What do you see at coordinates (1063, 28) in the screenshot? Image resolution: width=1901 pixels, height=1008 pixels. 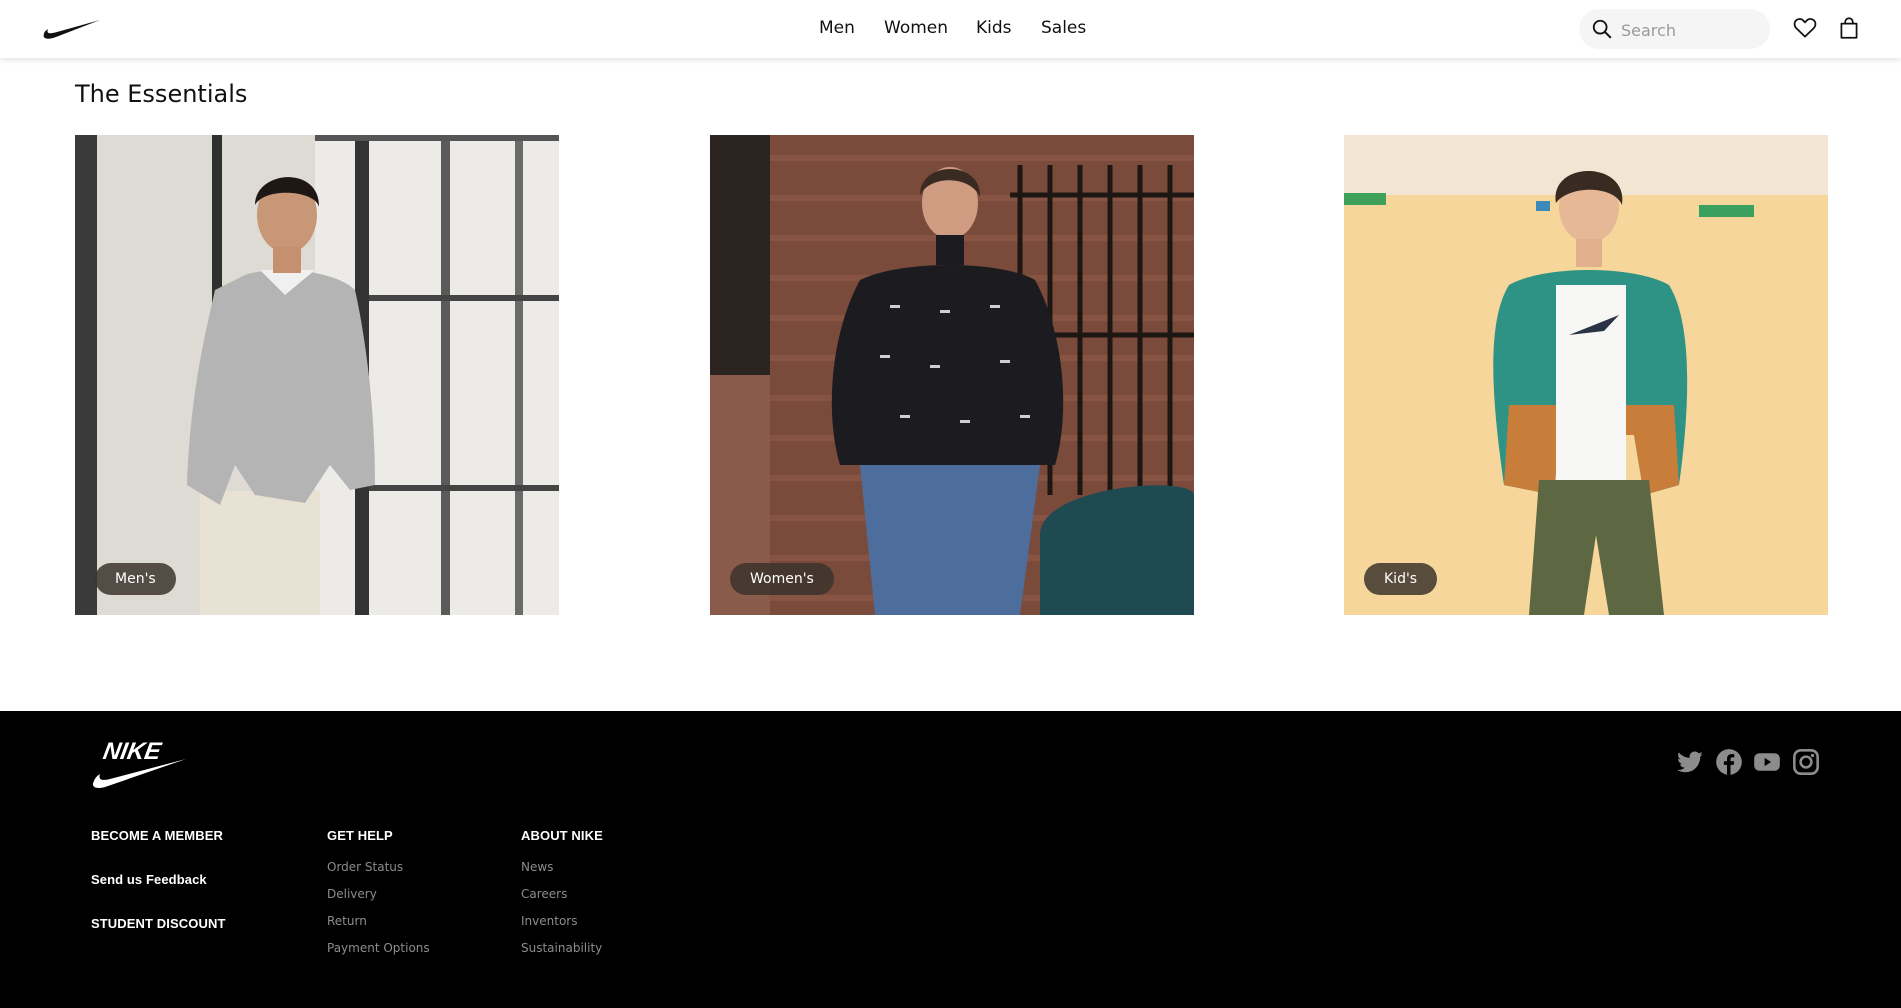 I see `nav-sales: Sales` at bounding box center [1063, 28].